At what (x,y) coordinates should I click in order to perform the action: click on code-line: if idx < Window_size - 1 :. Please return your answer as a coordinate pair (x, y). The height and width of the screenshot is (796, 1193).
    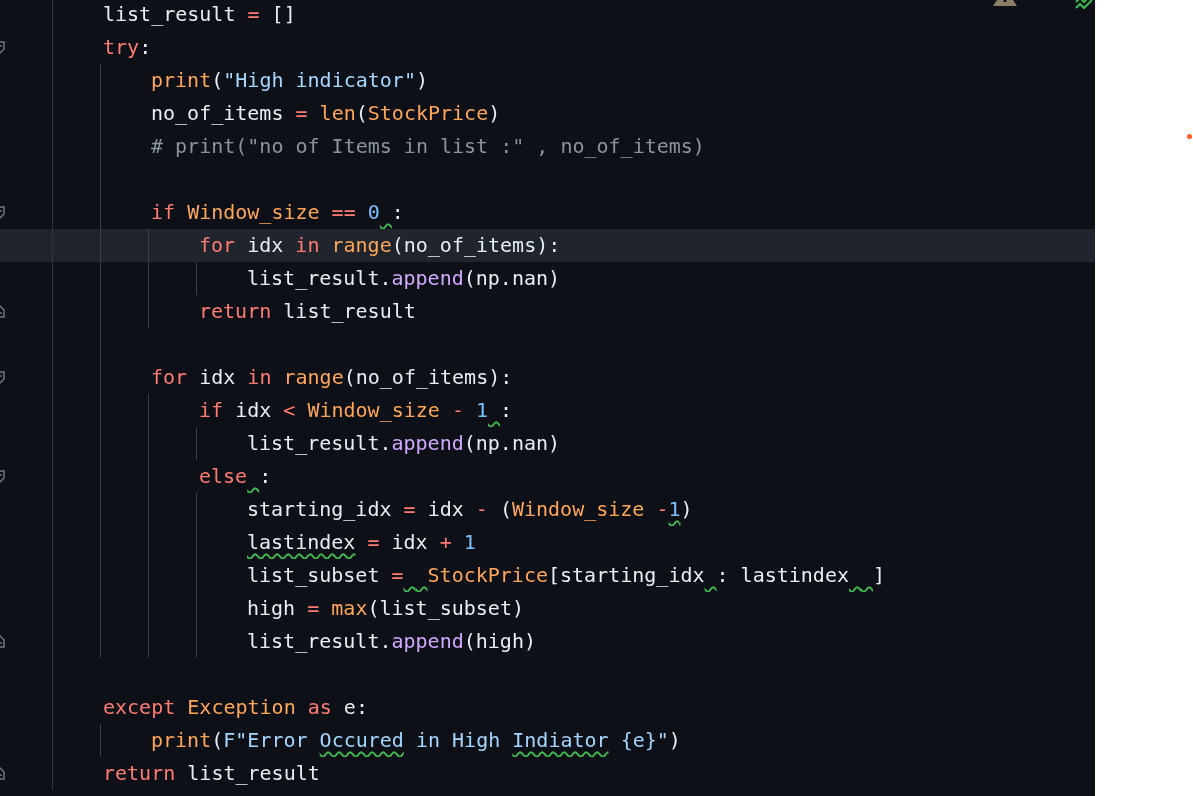
    Looking at the image, I should click on (356, 410).